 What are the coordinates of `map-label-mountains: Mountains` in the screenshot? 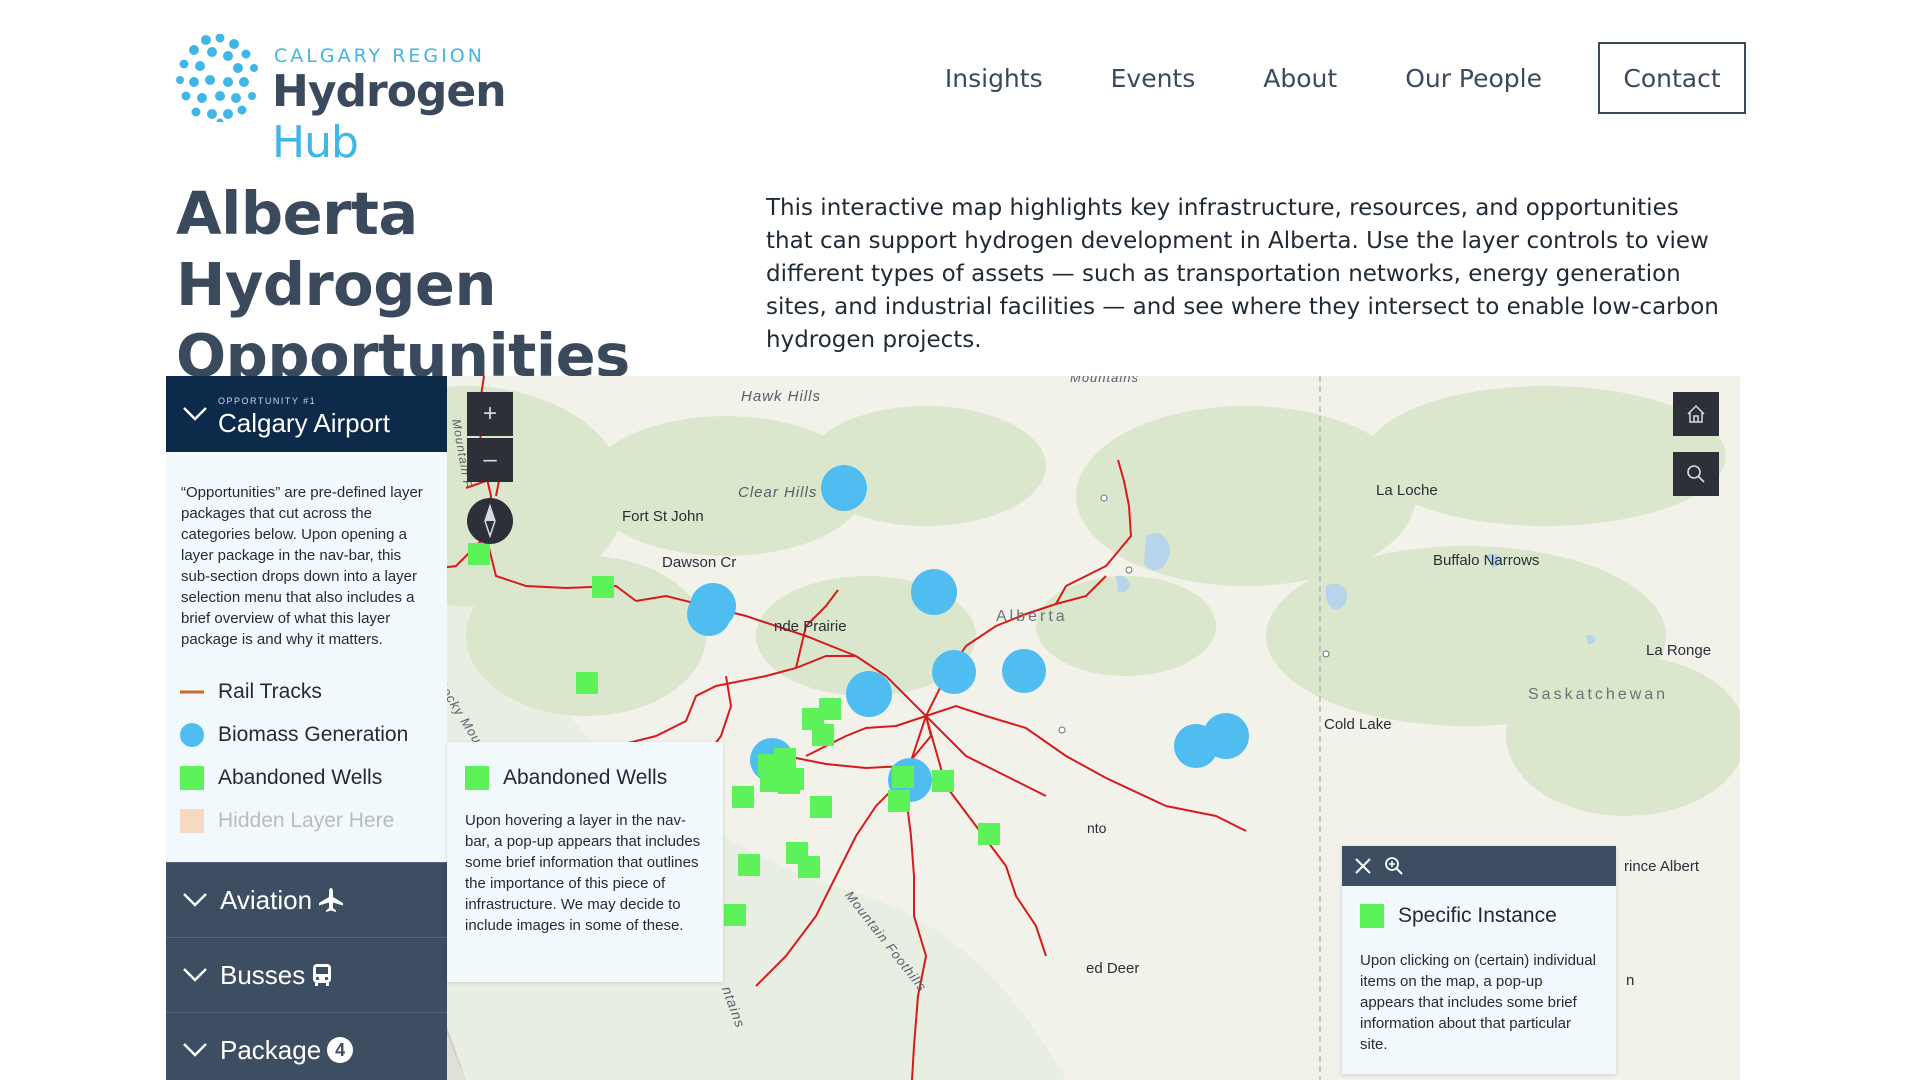 It's located at (1104, 380).